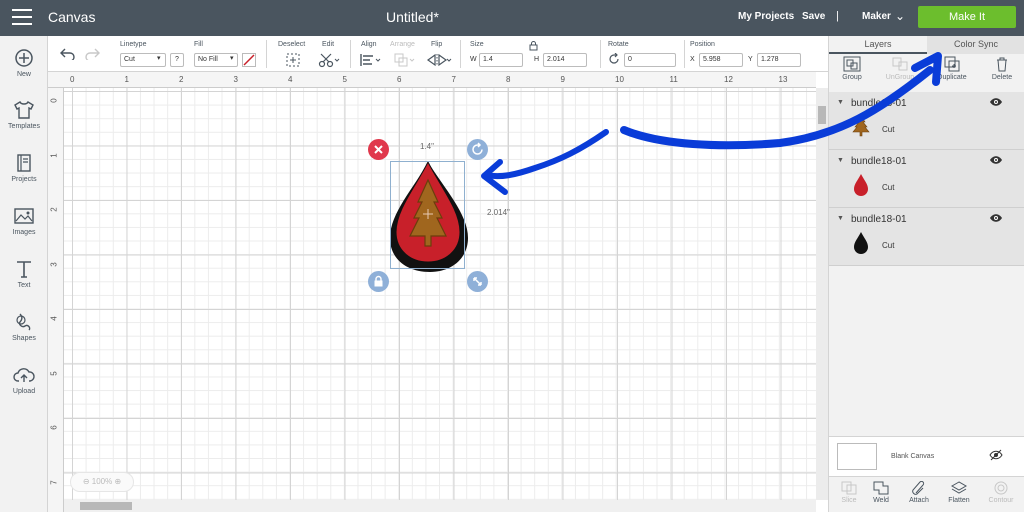 The width and height of the screenshot is (1024, 512). I want to click on slice-button: Slice, so click(849, 492).